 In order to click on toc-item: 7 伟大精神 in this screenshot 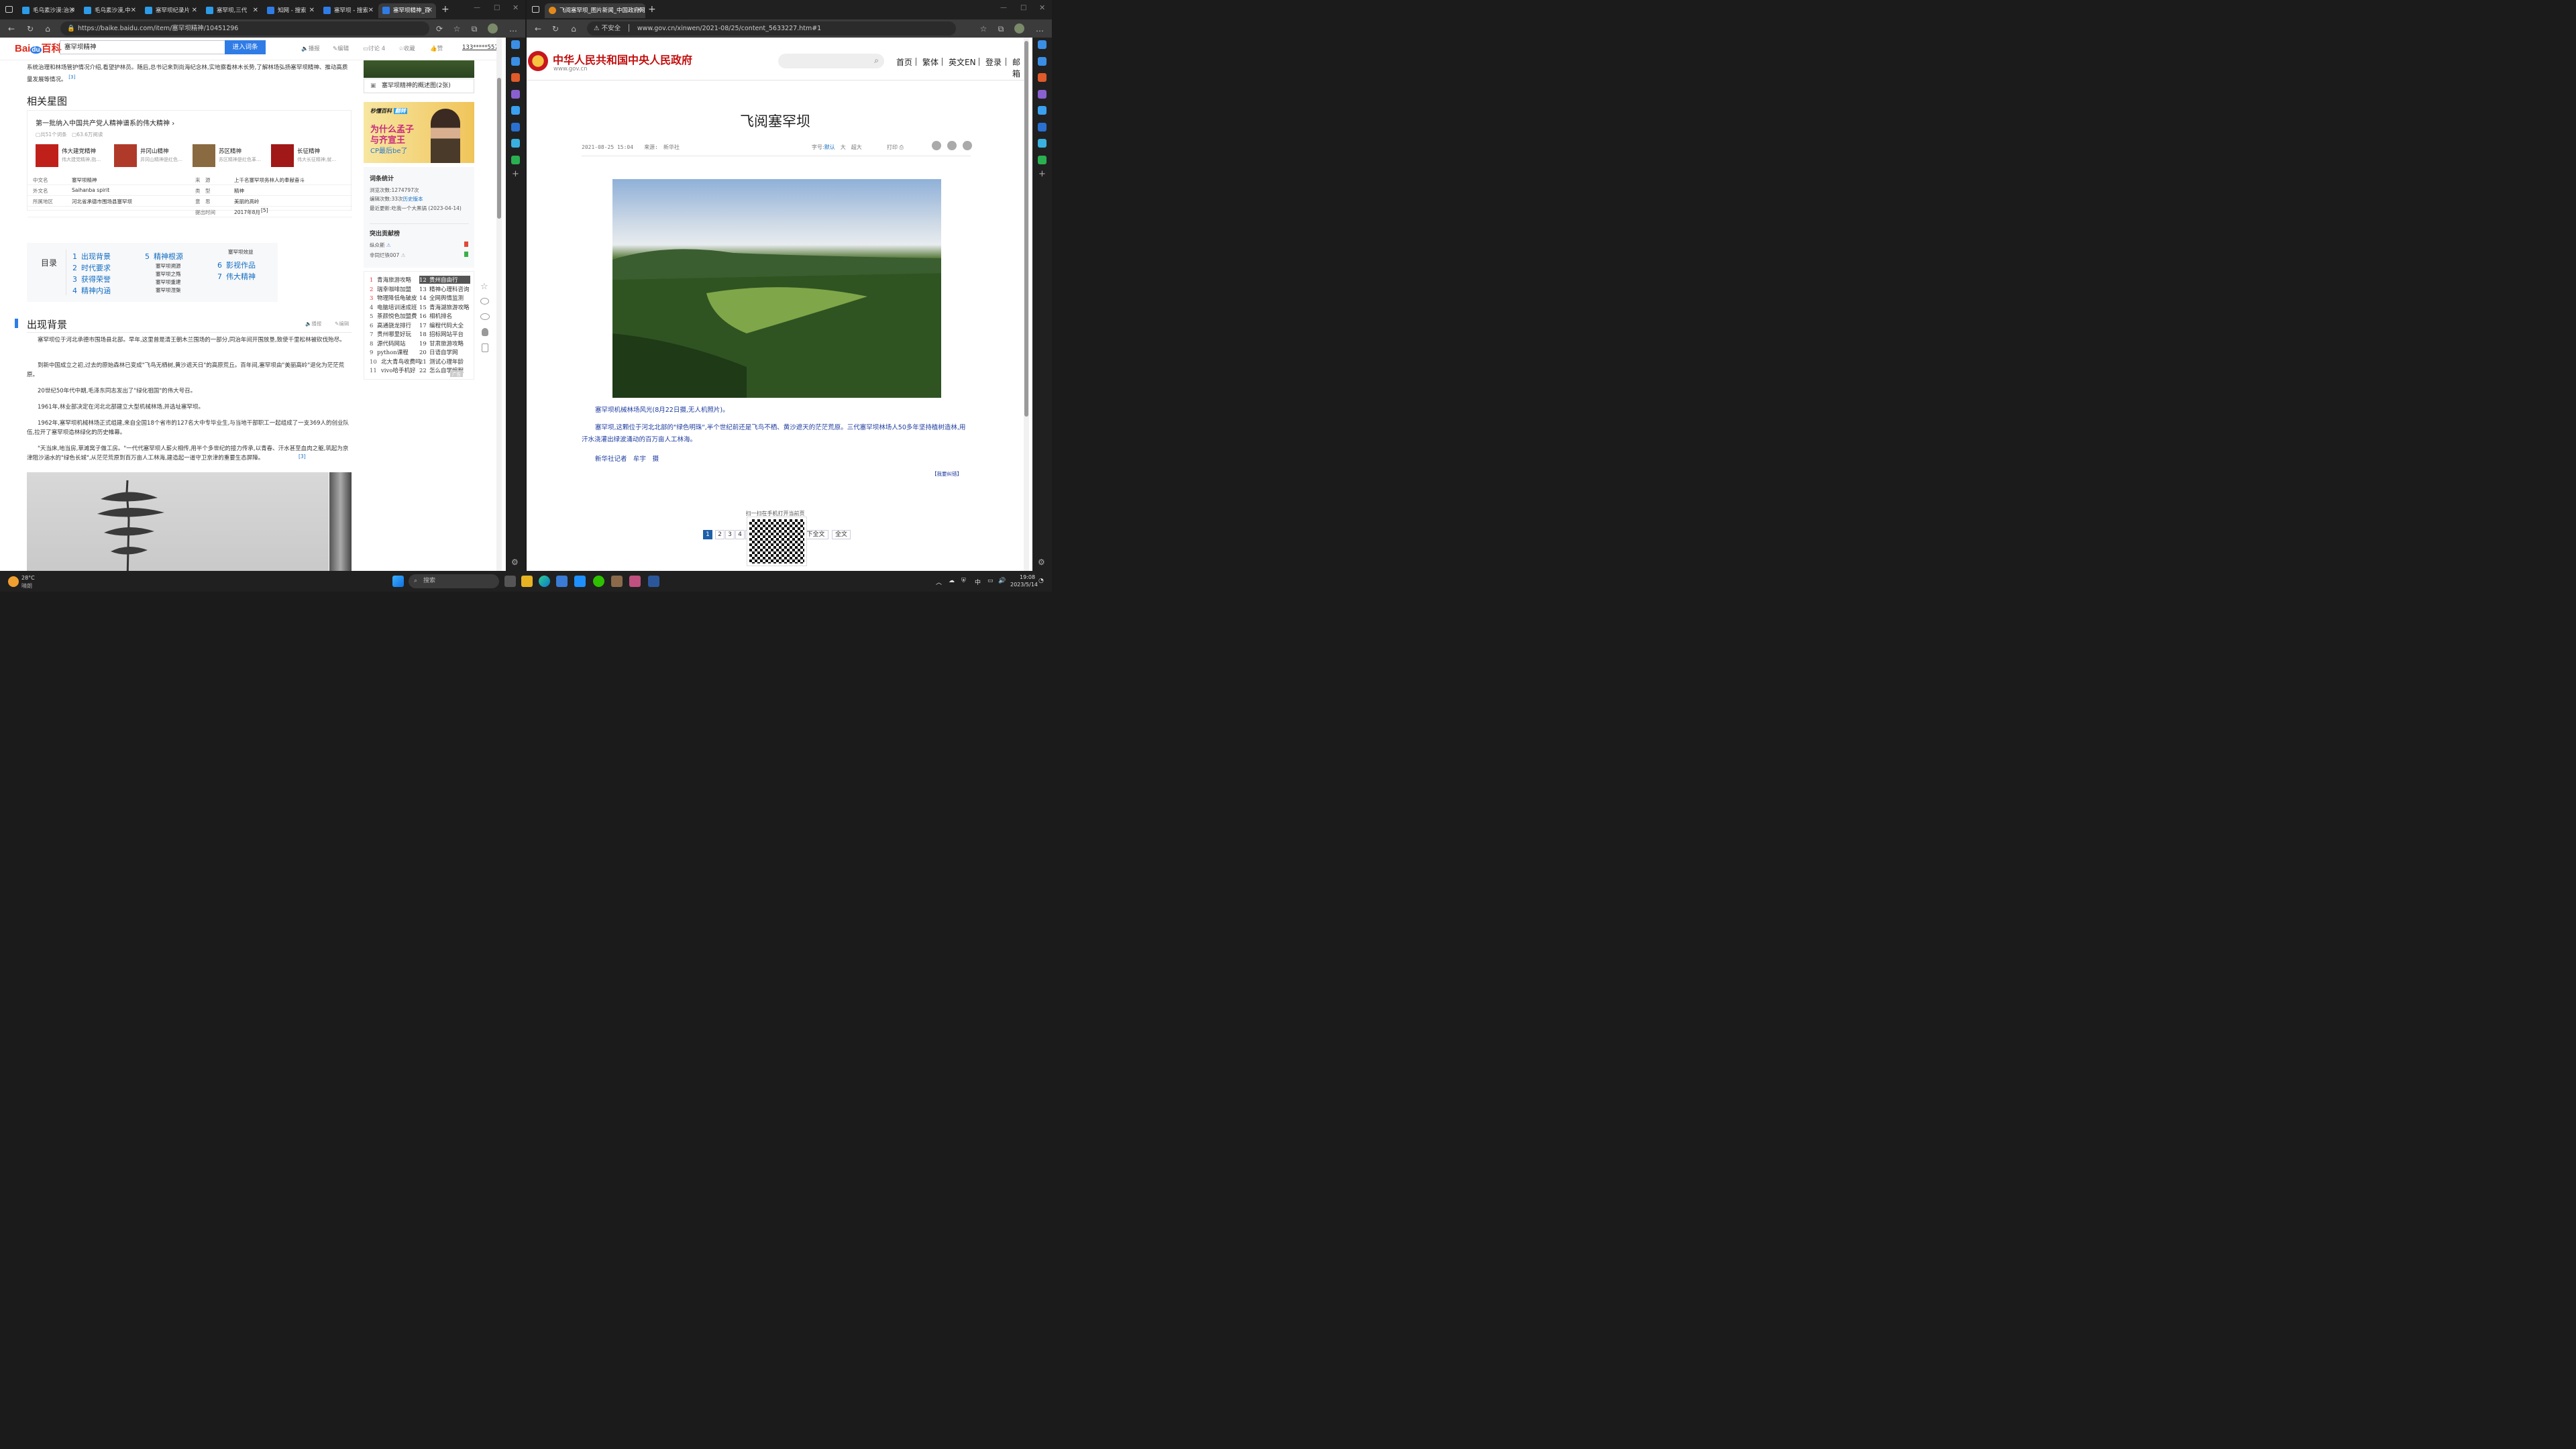, I will do `click(236, 276)`.